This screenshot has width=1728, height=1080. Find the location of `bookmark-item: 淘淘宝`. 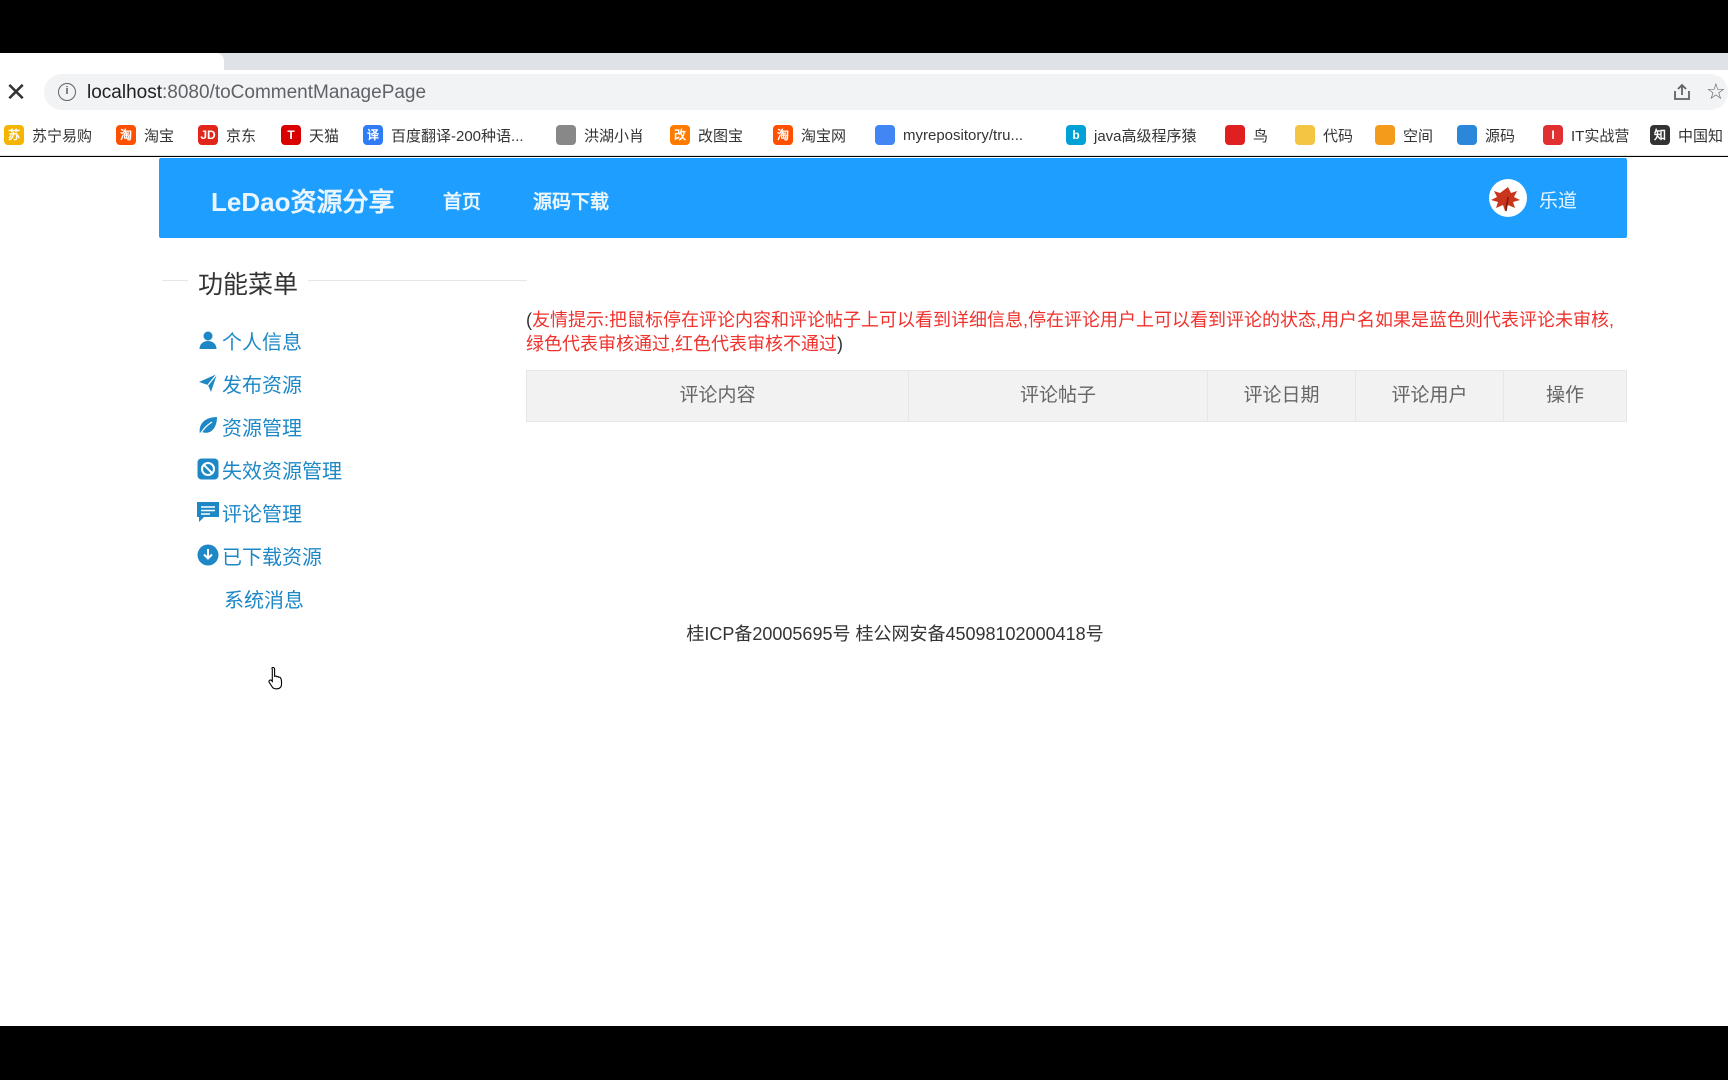

bookmark-item: 淘淘宝 is located at coordinates (145, 135).